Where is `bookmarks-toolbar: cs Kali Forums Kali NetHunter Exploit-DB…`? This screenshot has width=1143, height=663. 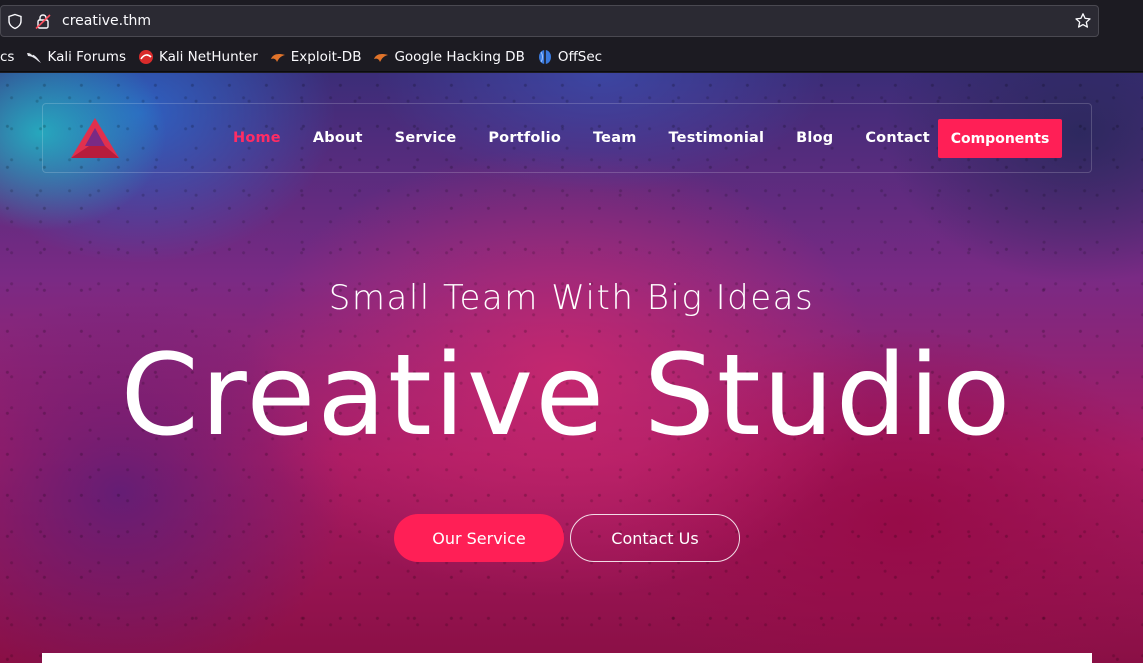
bookmarks-toolbar: cs Kali Forums Kali NetHunter Exploit-DB… is located at coordinates (571, 57).